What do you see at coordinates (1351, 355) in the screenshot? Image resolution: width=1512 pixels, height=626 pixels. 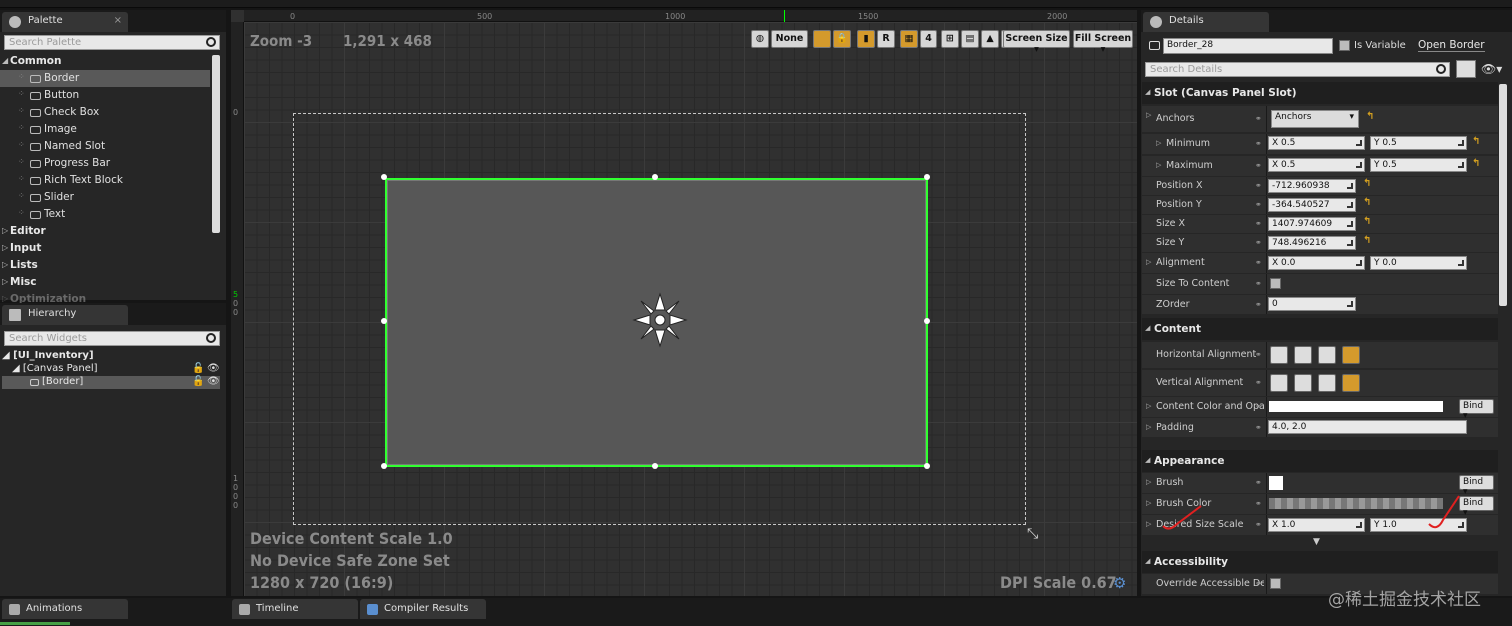 I see `align-fill-h-icon` at bounding box center [1351, 355].